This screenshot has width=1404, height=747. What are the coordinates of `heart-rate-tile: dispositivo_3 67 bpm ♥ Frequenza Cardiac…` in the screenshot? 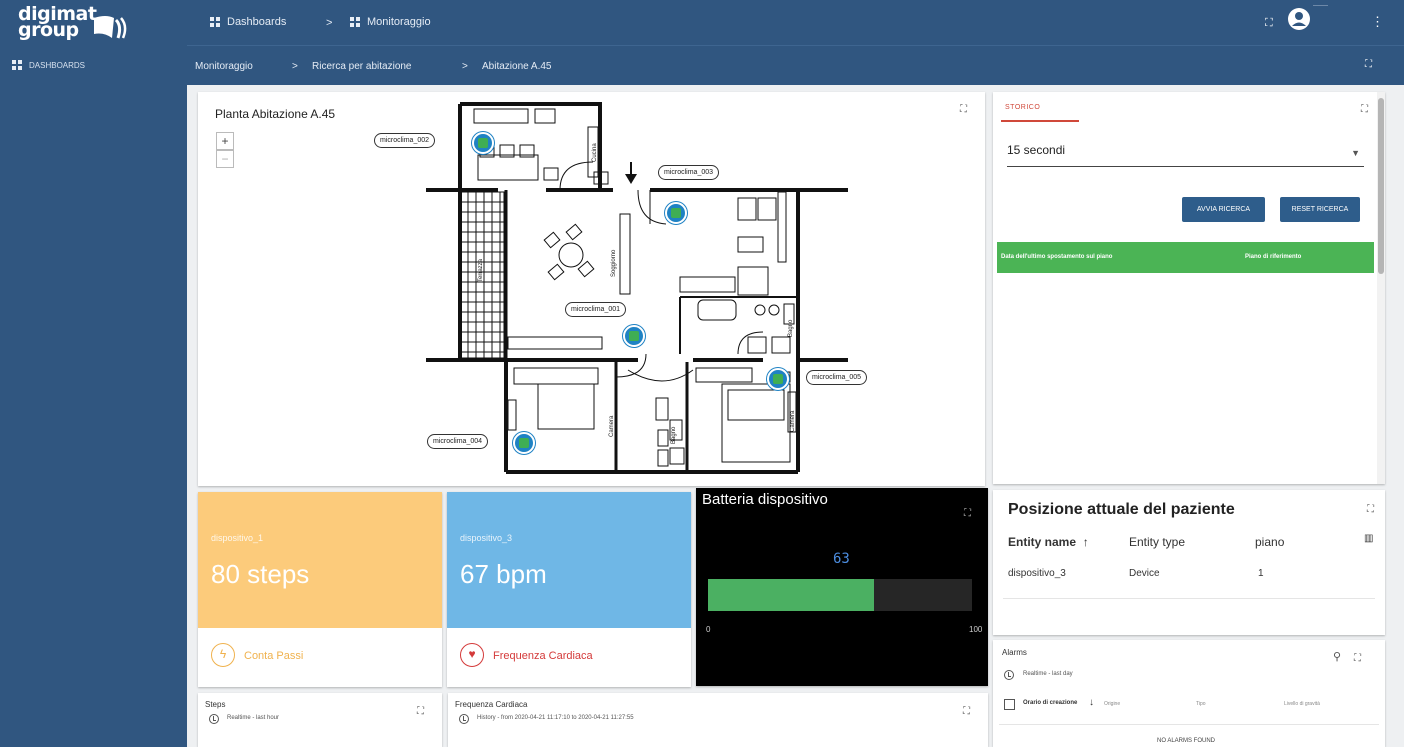 It's located at (569, 589).